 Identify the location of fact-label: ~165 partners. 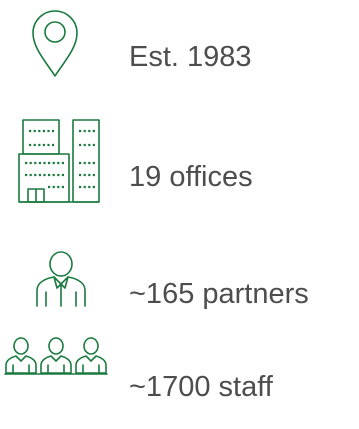
(219, 294).